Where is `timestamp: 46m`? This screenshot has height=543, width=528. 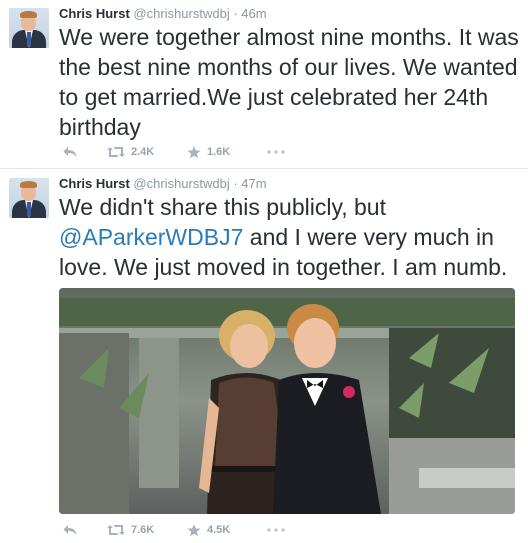 timestamp: 46m is located at coordinates (253, 13).